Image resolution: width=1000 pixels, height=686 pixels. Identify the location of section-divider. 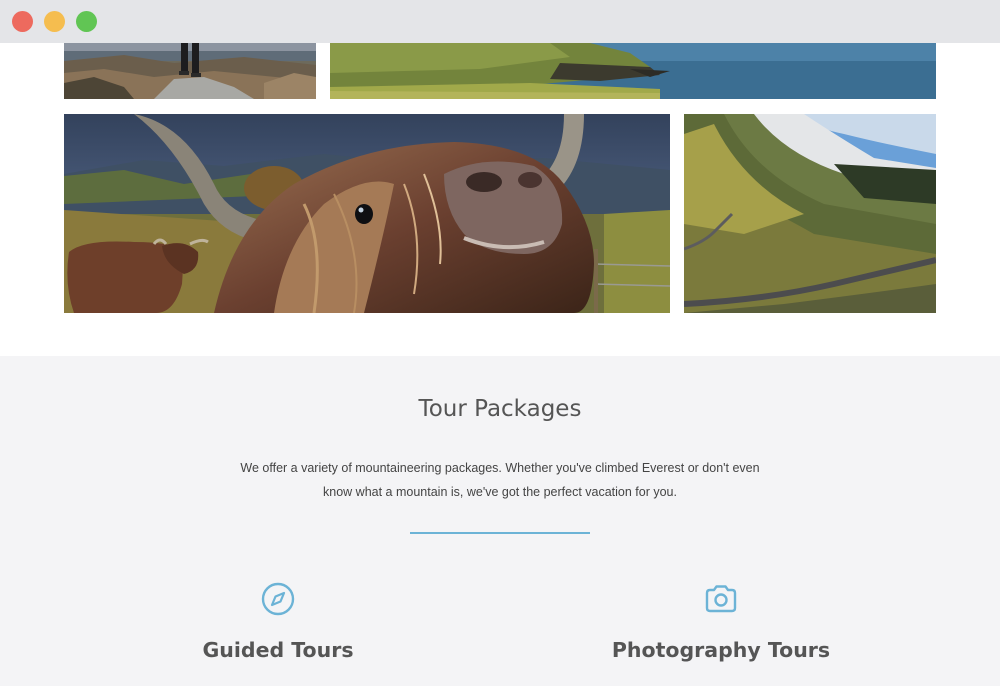
(500, 533).